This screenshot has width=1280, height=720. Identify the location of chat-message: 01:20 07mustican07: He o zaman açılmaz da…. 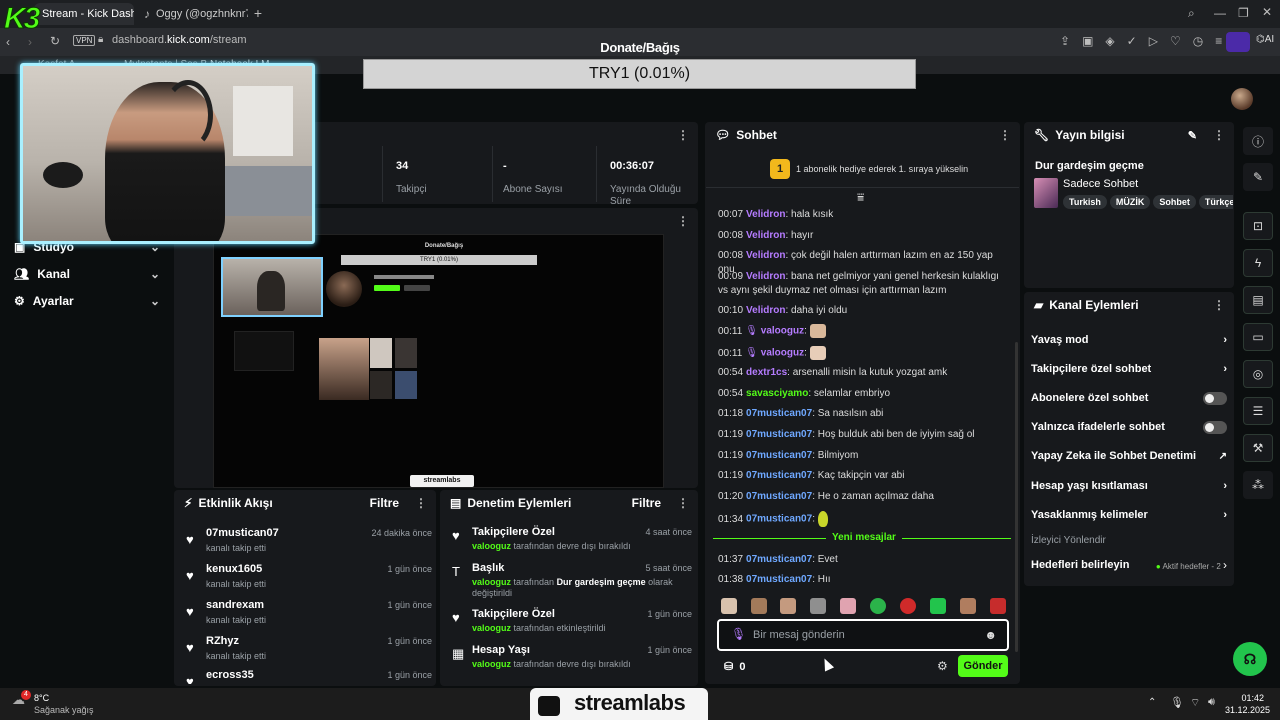
(863, 497).